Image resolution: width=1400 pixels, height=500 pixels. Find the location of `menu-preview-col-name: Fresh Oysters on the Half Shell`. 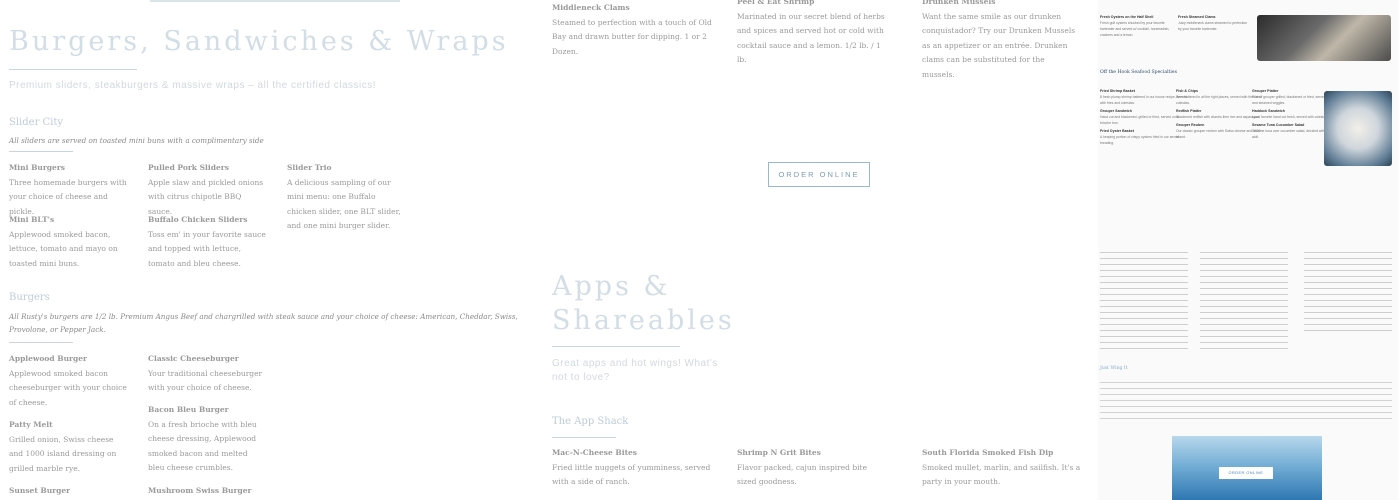

menu-preview-col-name: Fresh Oysters on the Half Shell is located at coordinates (1127, 17).